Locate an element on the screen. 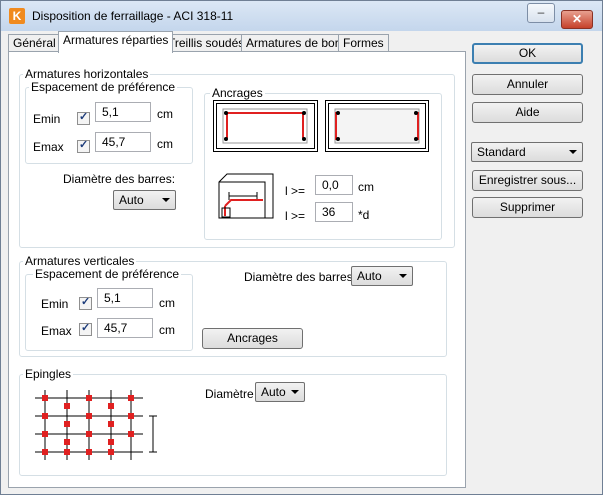 This screenshot has height=495, width=603. anchorage-length-diagram-icon is located at coordinates (246, 196).